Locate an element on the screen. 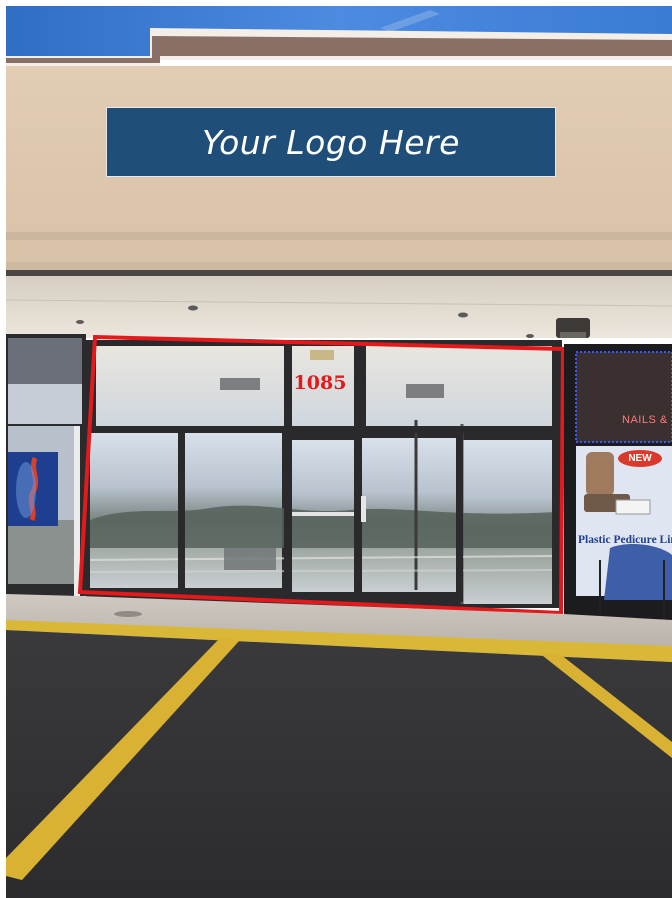 The height and width of the screenshot is (898, 672). new-badge: NEW is located at coordinates (640, 458).